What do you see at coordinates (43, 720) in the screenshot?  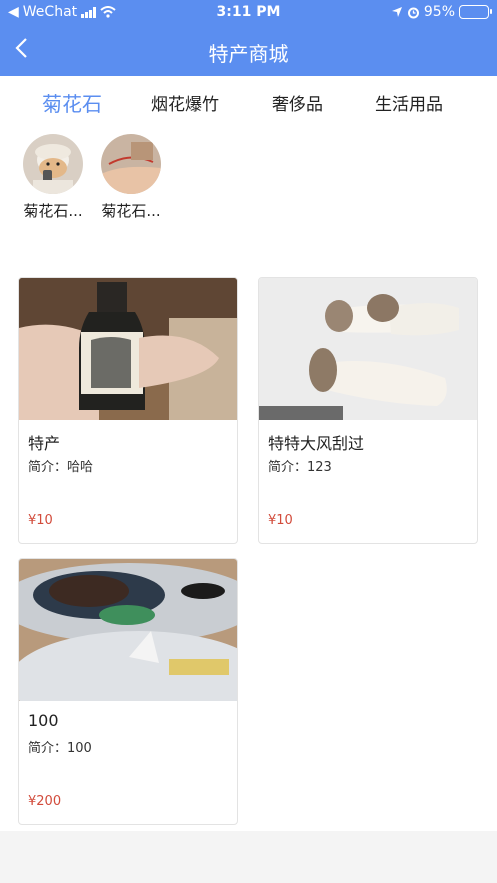 I see `product-name: 100` at bounding box center [43, 720].